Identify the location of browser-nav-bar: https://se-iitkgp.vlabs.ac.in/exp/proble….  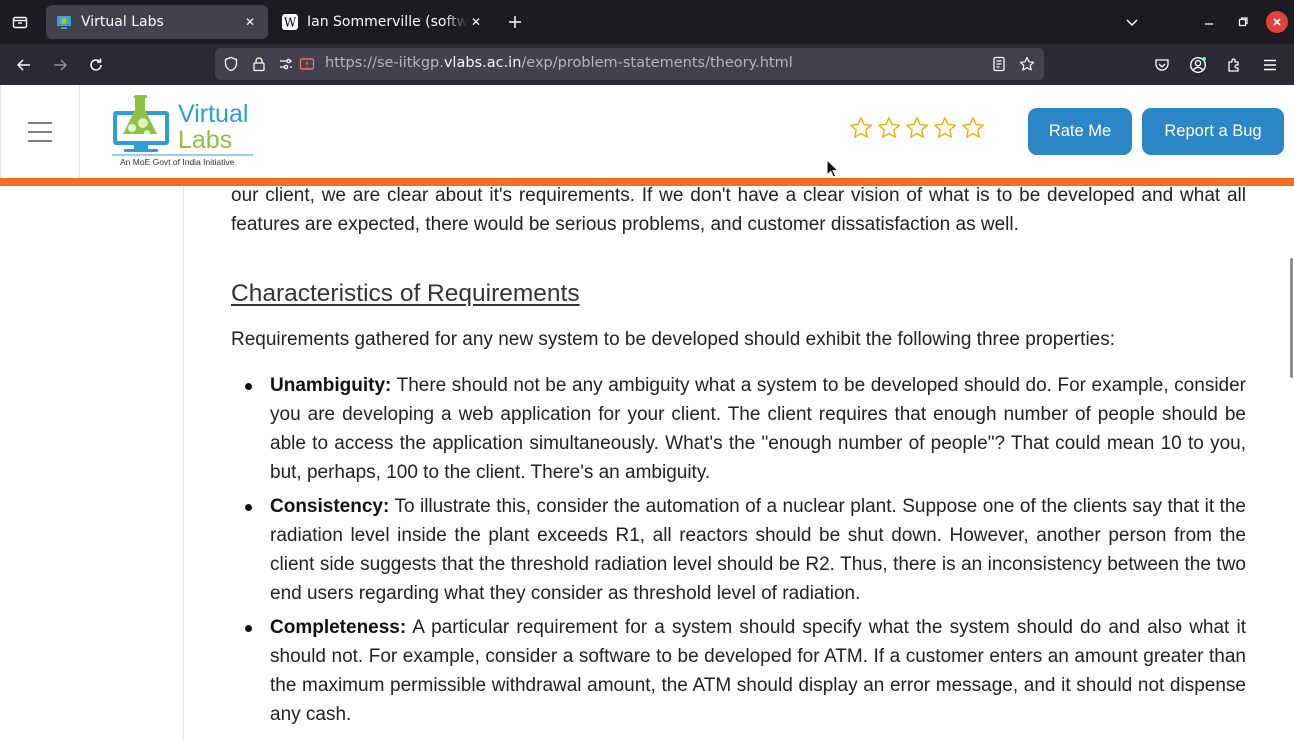
(647, 64).